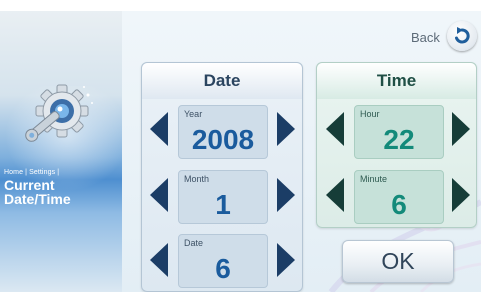 The height and width of the screenshot is (292, 481). What do you see at coordinates (240, 5) in the screenshot?
I see `top-strip` at bounding box center [240, 5].